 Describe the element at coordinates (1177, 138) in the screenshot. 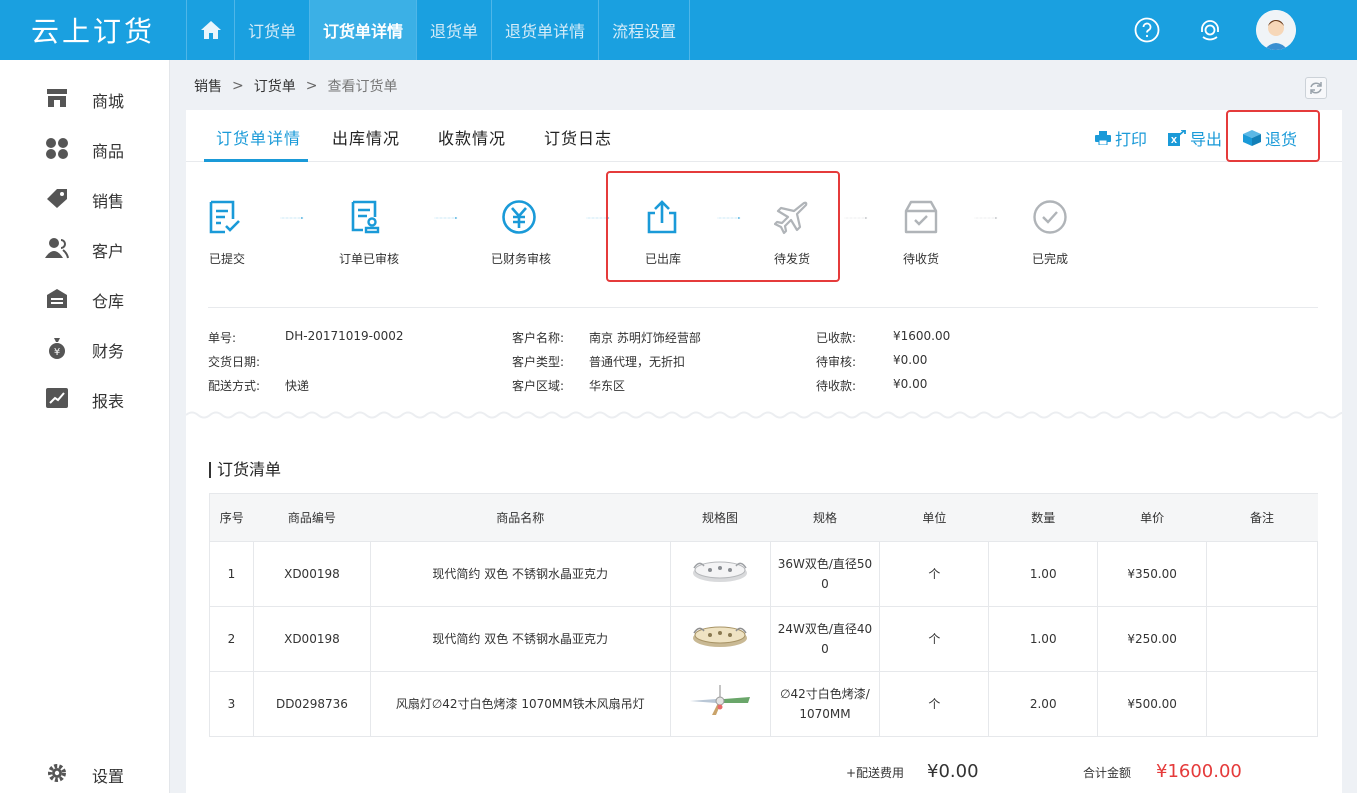

I see `export-icon: X` at that location.